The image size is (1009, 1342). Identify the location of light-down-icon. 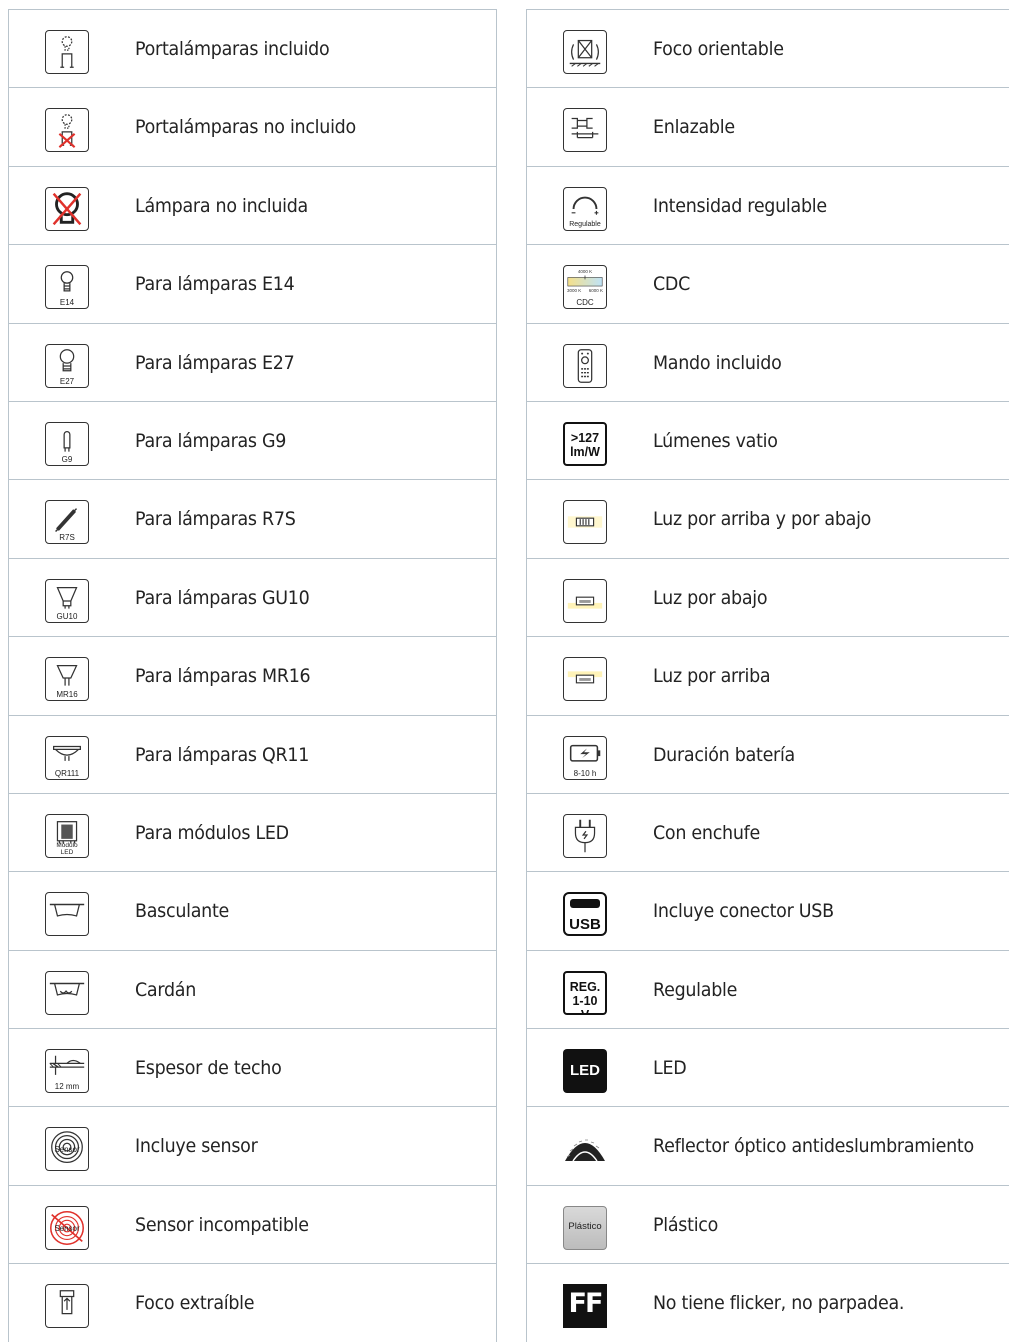
(585, 600).